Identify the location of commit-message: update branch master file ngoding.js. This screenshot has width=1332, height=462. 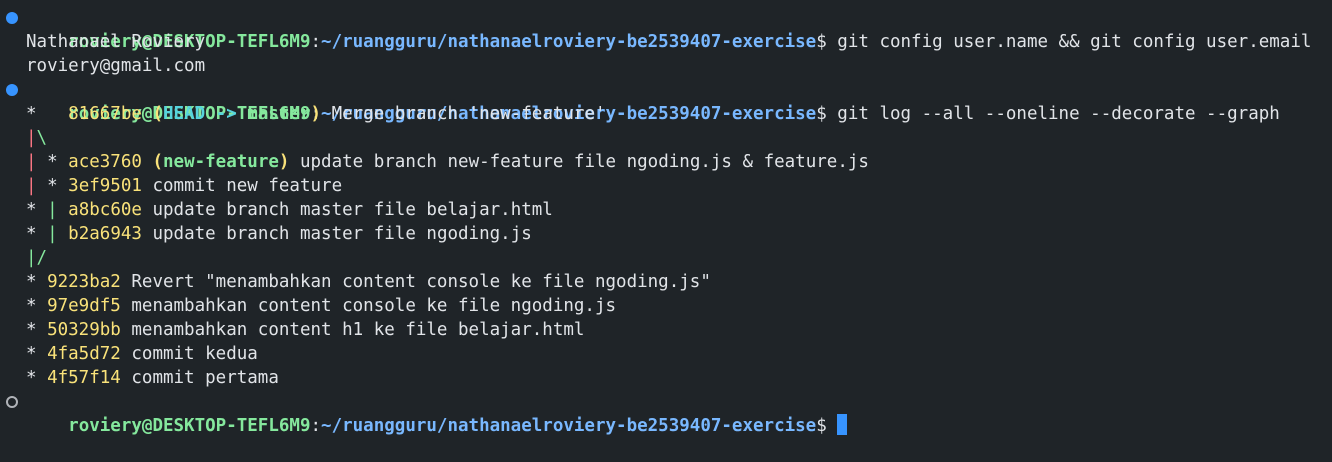
(336, 234).